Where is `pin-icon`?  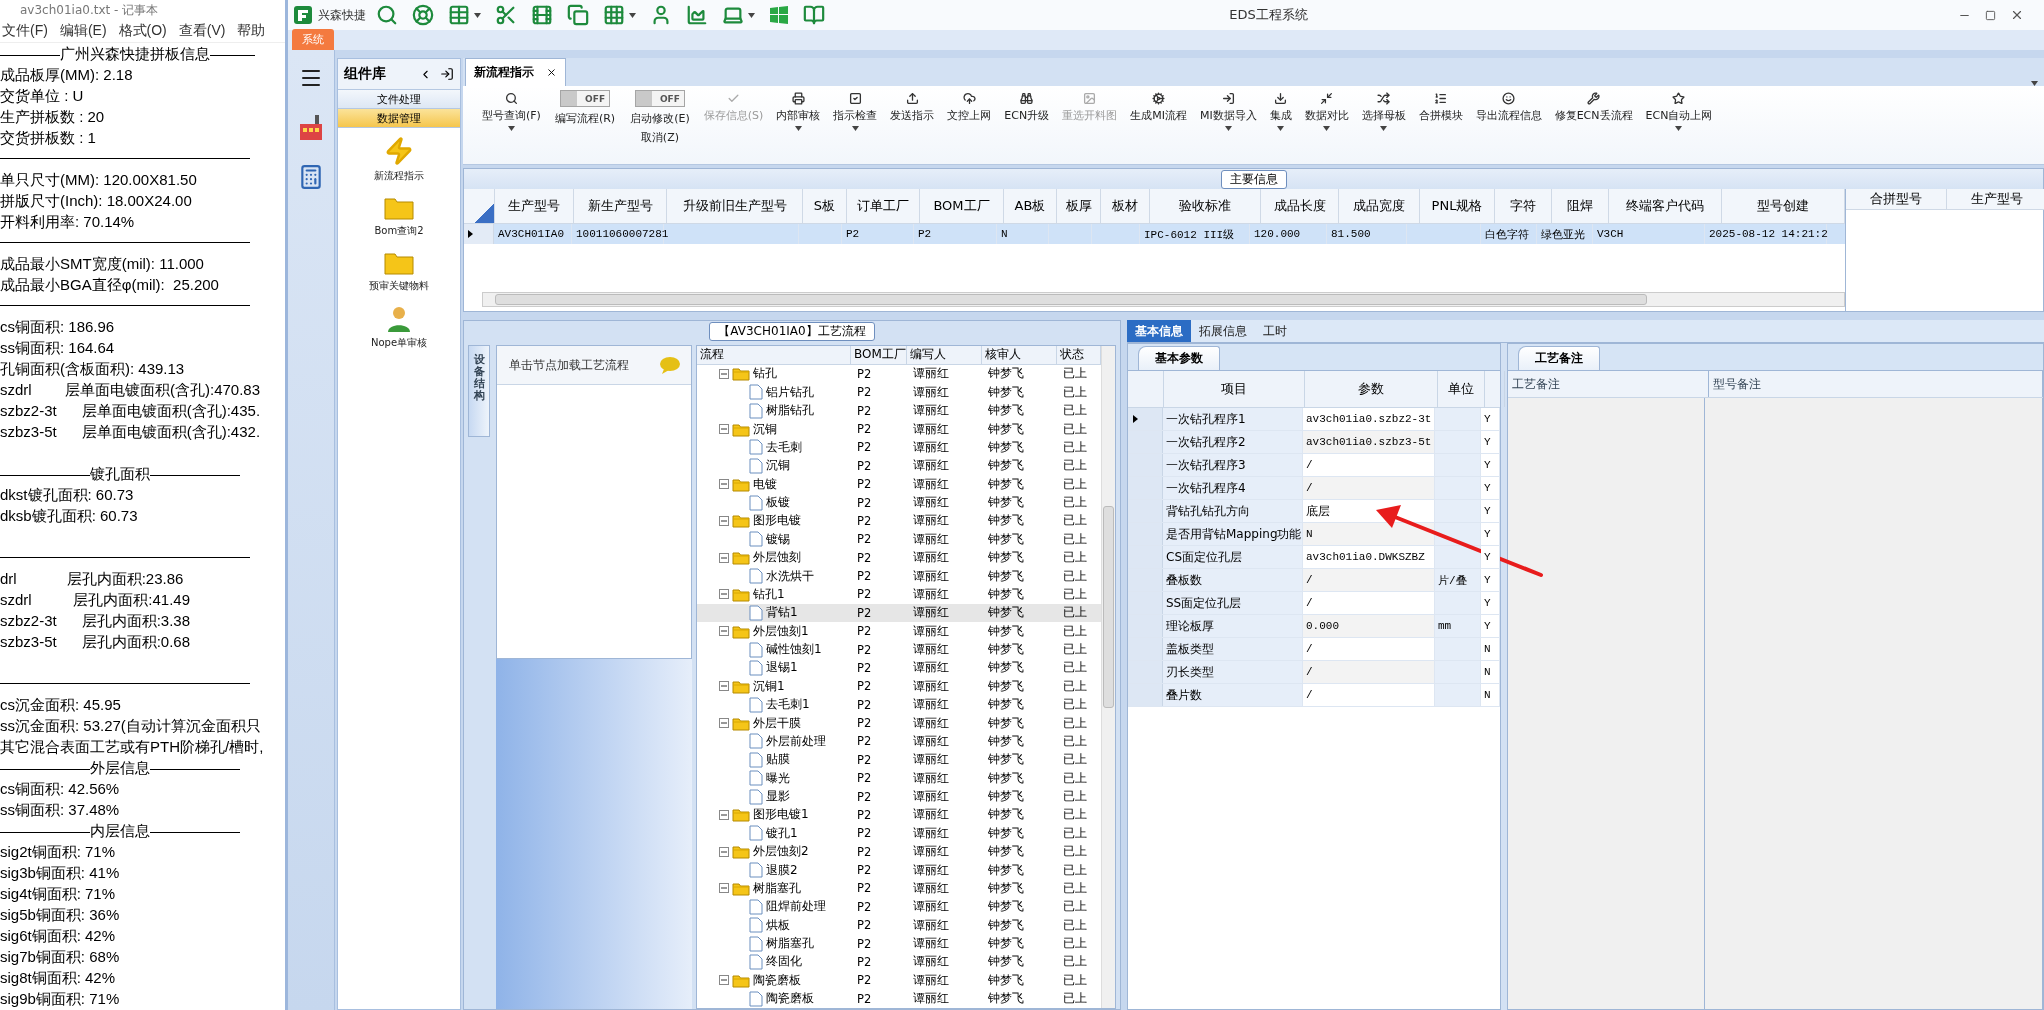 pin-icon is located at coordinates (447, 74).